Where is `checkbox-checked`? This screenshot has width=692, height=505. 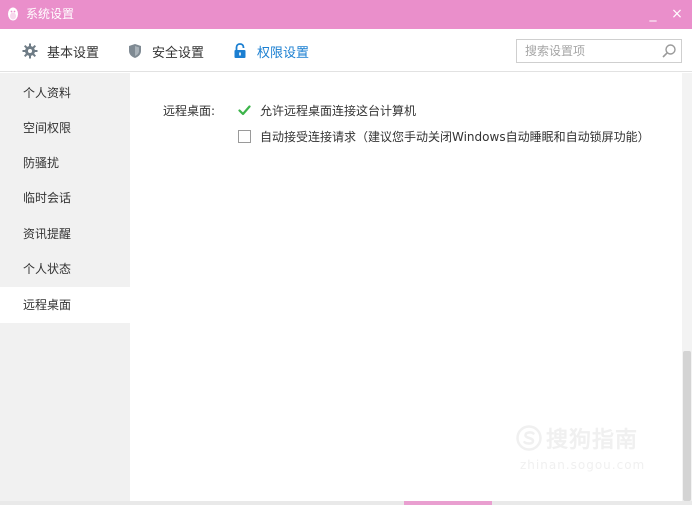
checkbox-checked is located at coordinates (244, 110).